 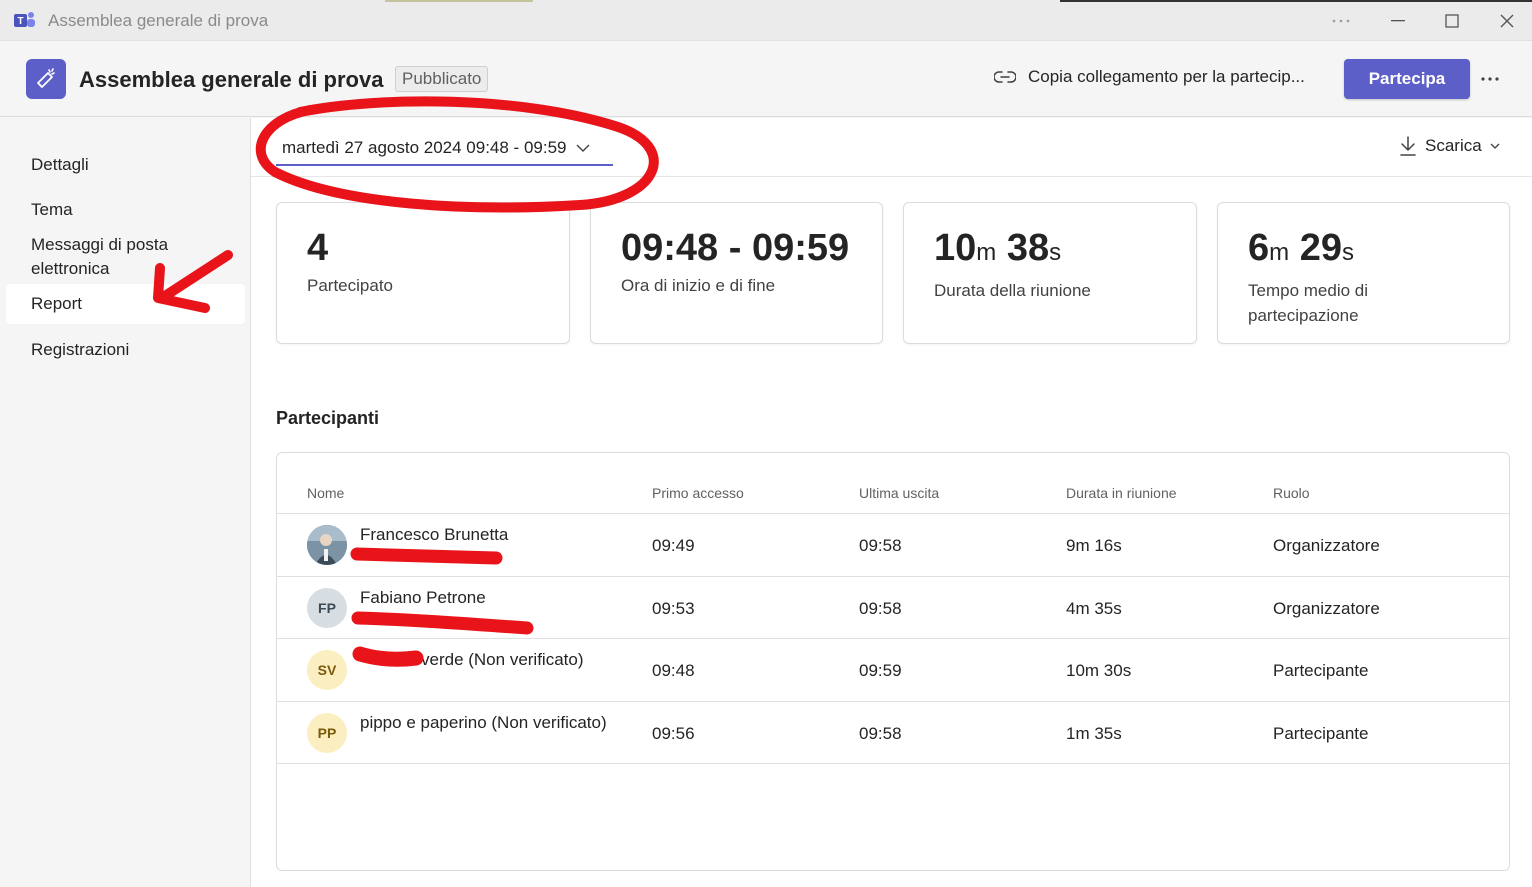 I want to click on download-button: Scarica, so click(x=1449, y=146).